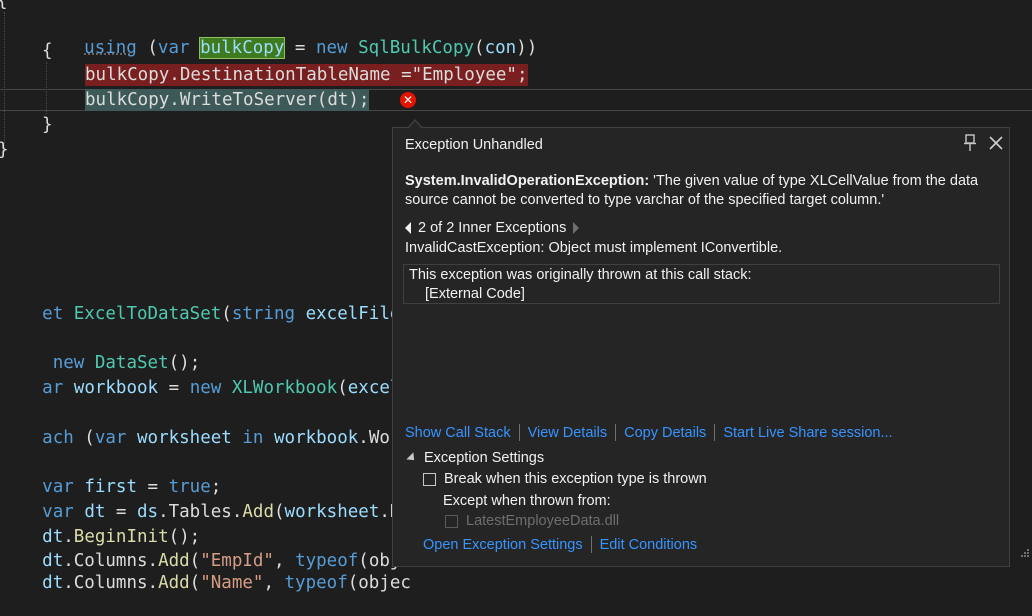 This screenshot has width=1032, height=616. What do you see at coordinates (1025, 553) in the screenshot?
I see `resize-grip-icon` at bounding box center [1025, 553].